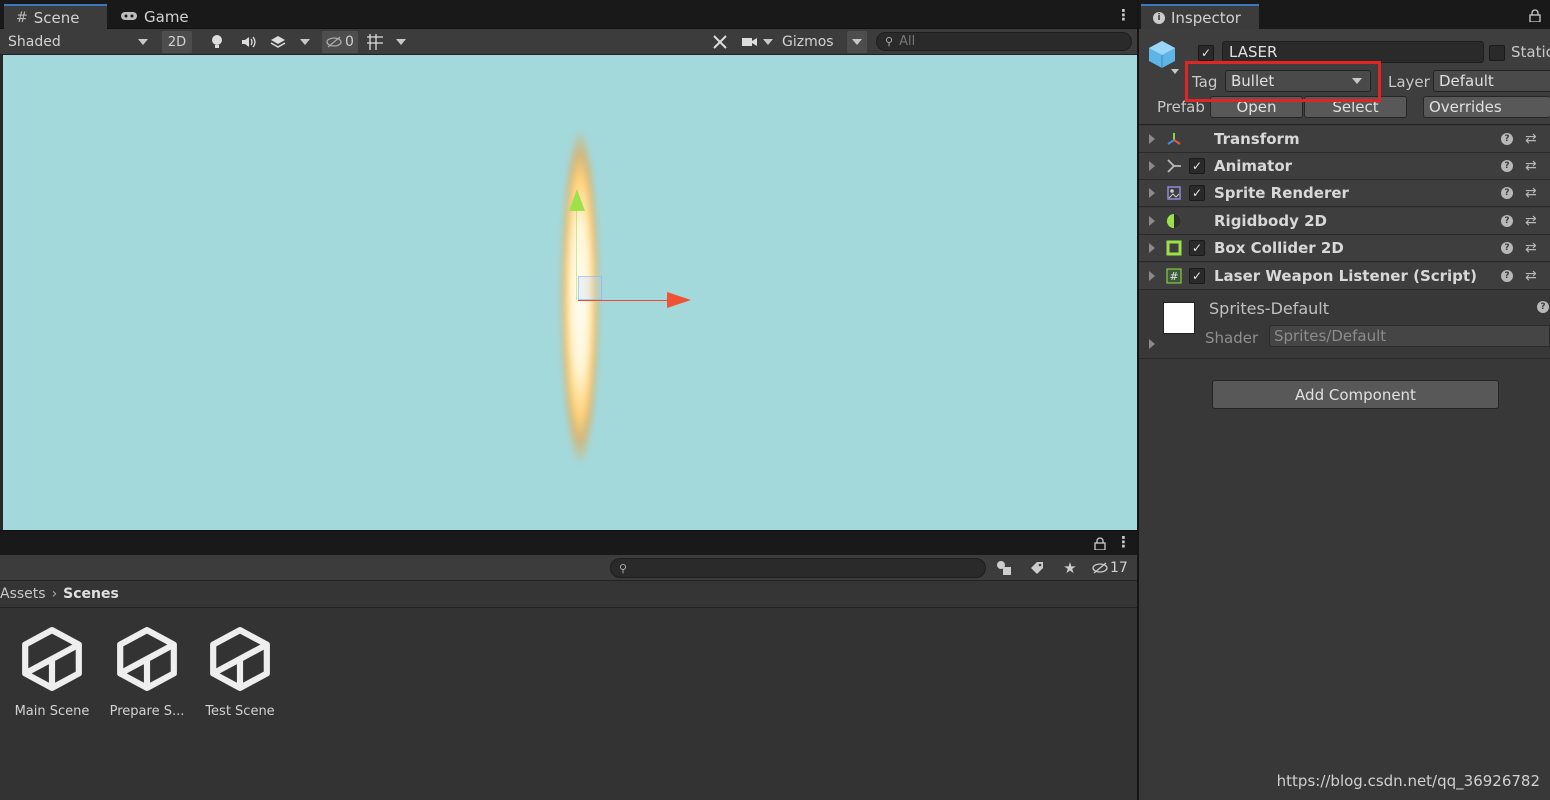  Describe the element at coordinates (389, 42) in the screenshot. I see `grid-snapping-dropdown` at that location.